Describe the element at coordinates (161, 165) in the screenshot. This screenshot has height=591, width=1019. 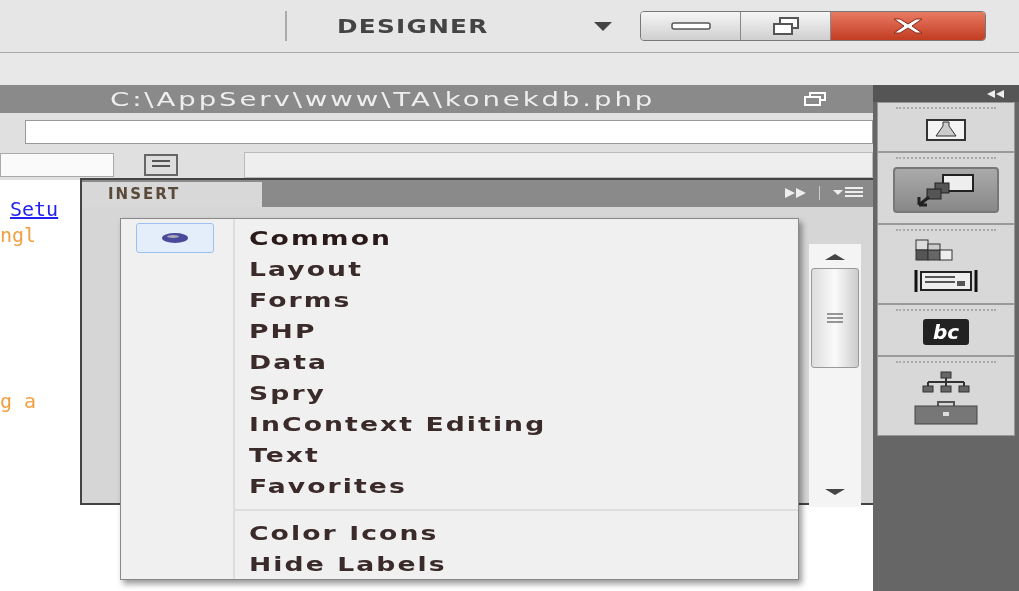
I see `list-icon` at that location.